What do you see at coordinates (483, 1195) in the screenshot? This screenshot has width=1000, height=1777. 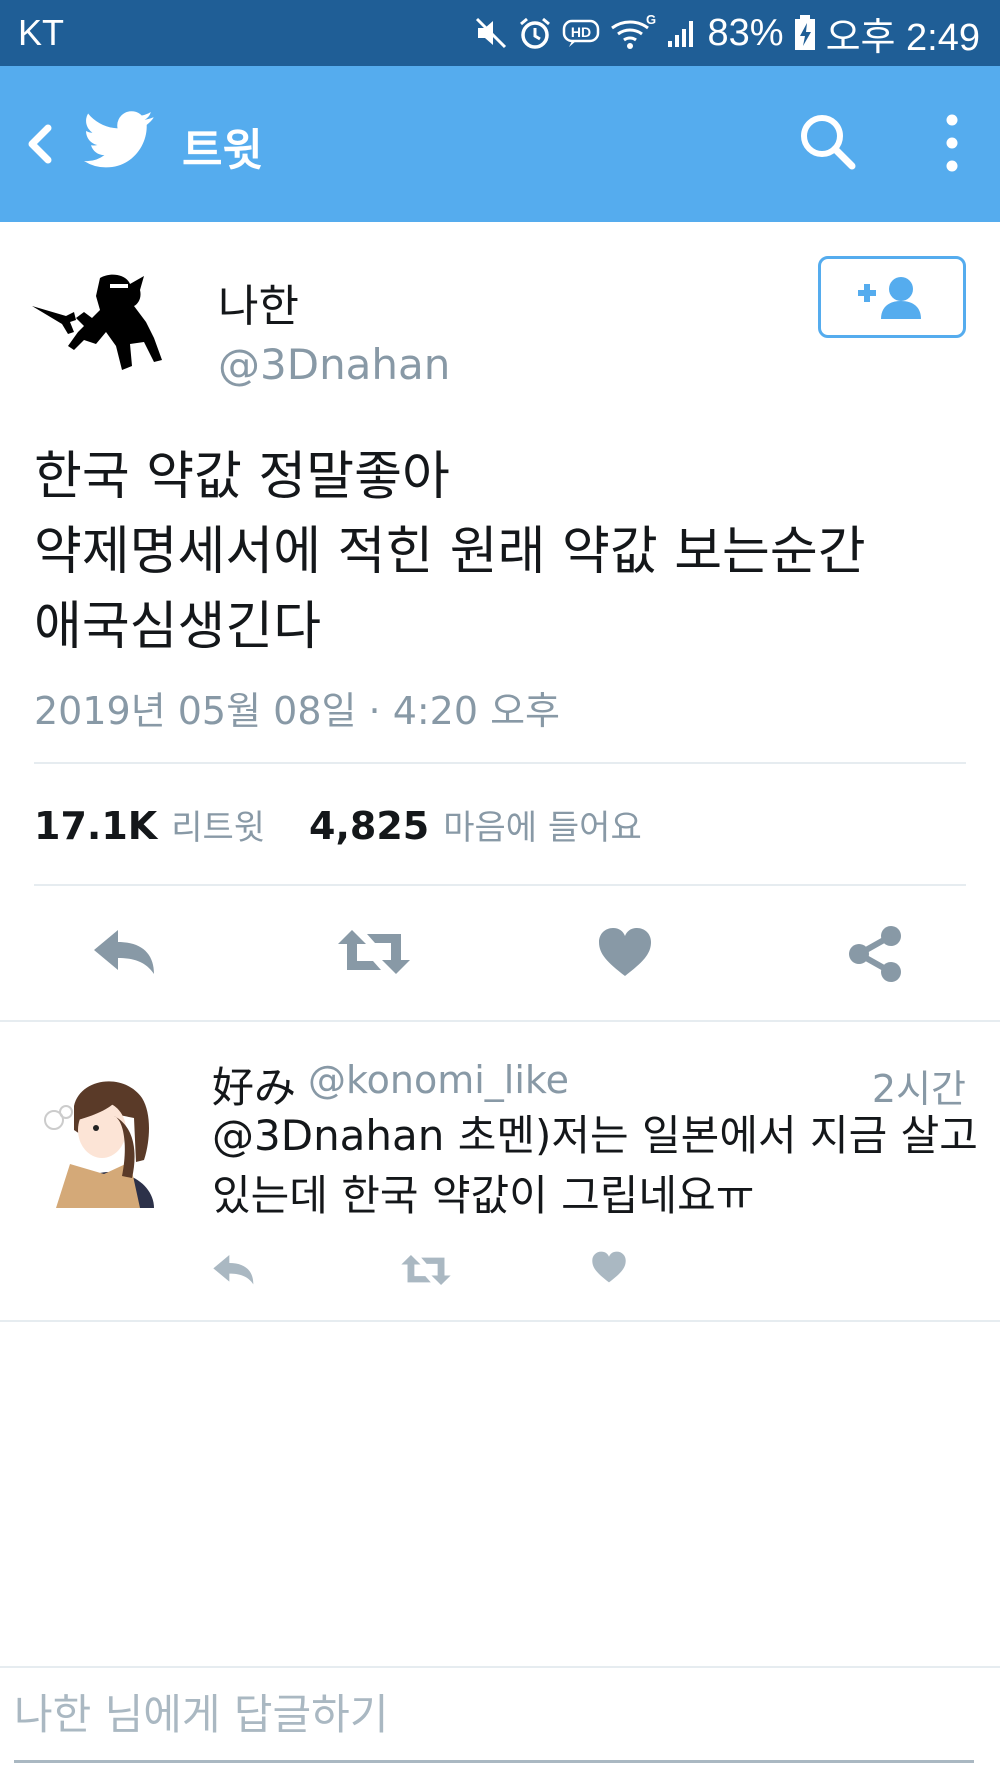 I see `reply-text-line: 있는데 한국 약값이 그립네요ㅠ` at bounding box center [483, 1195].